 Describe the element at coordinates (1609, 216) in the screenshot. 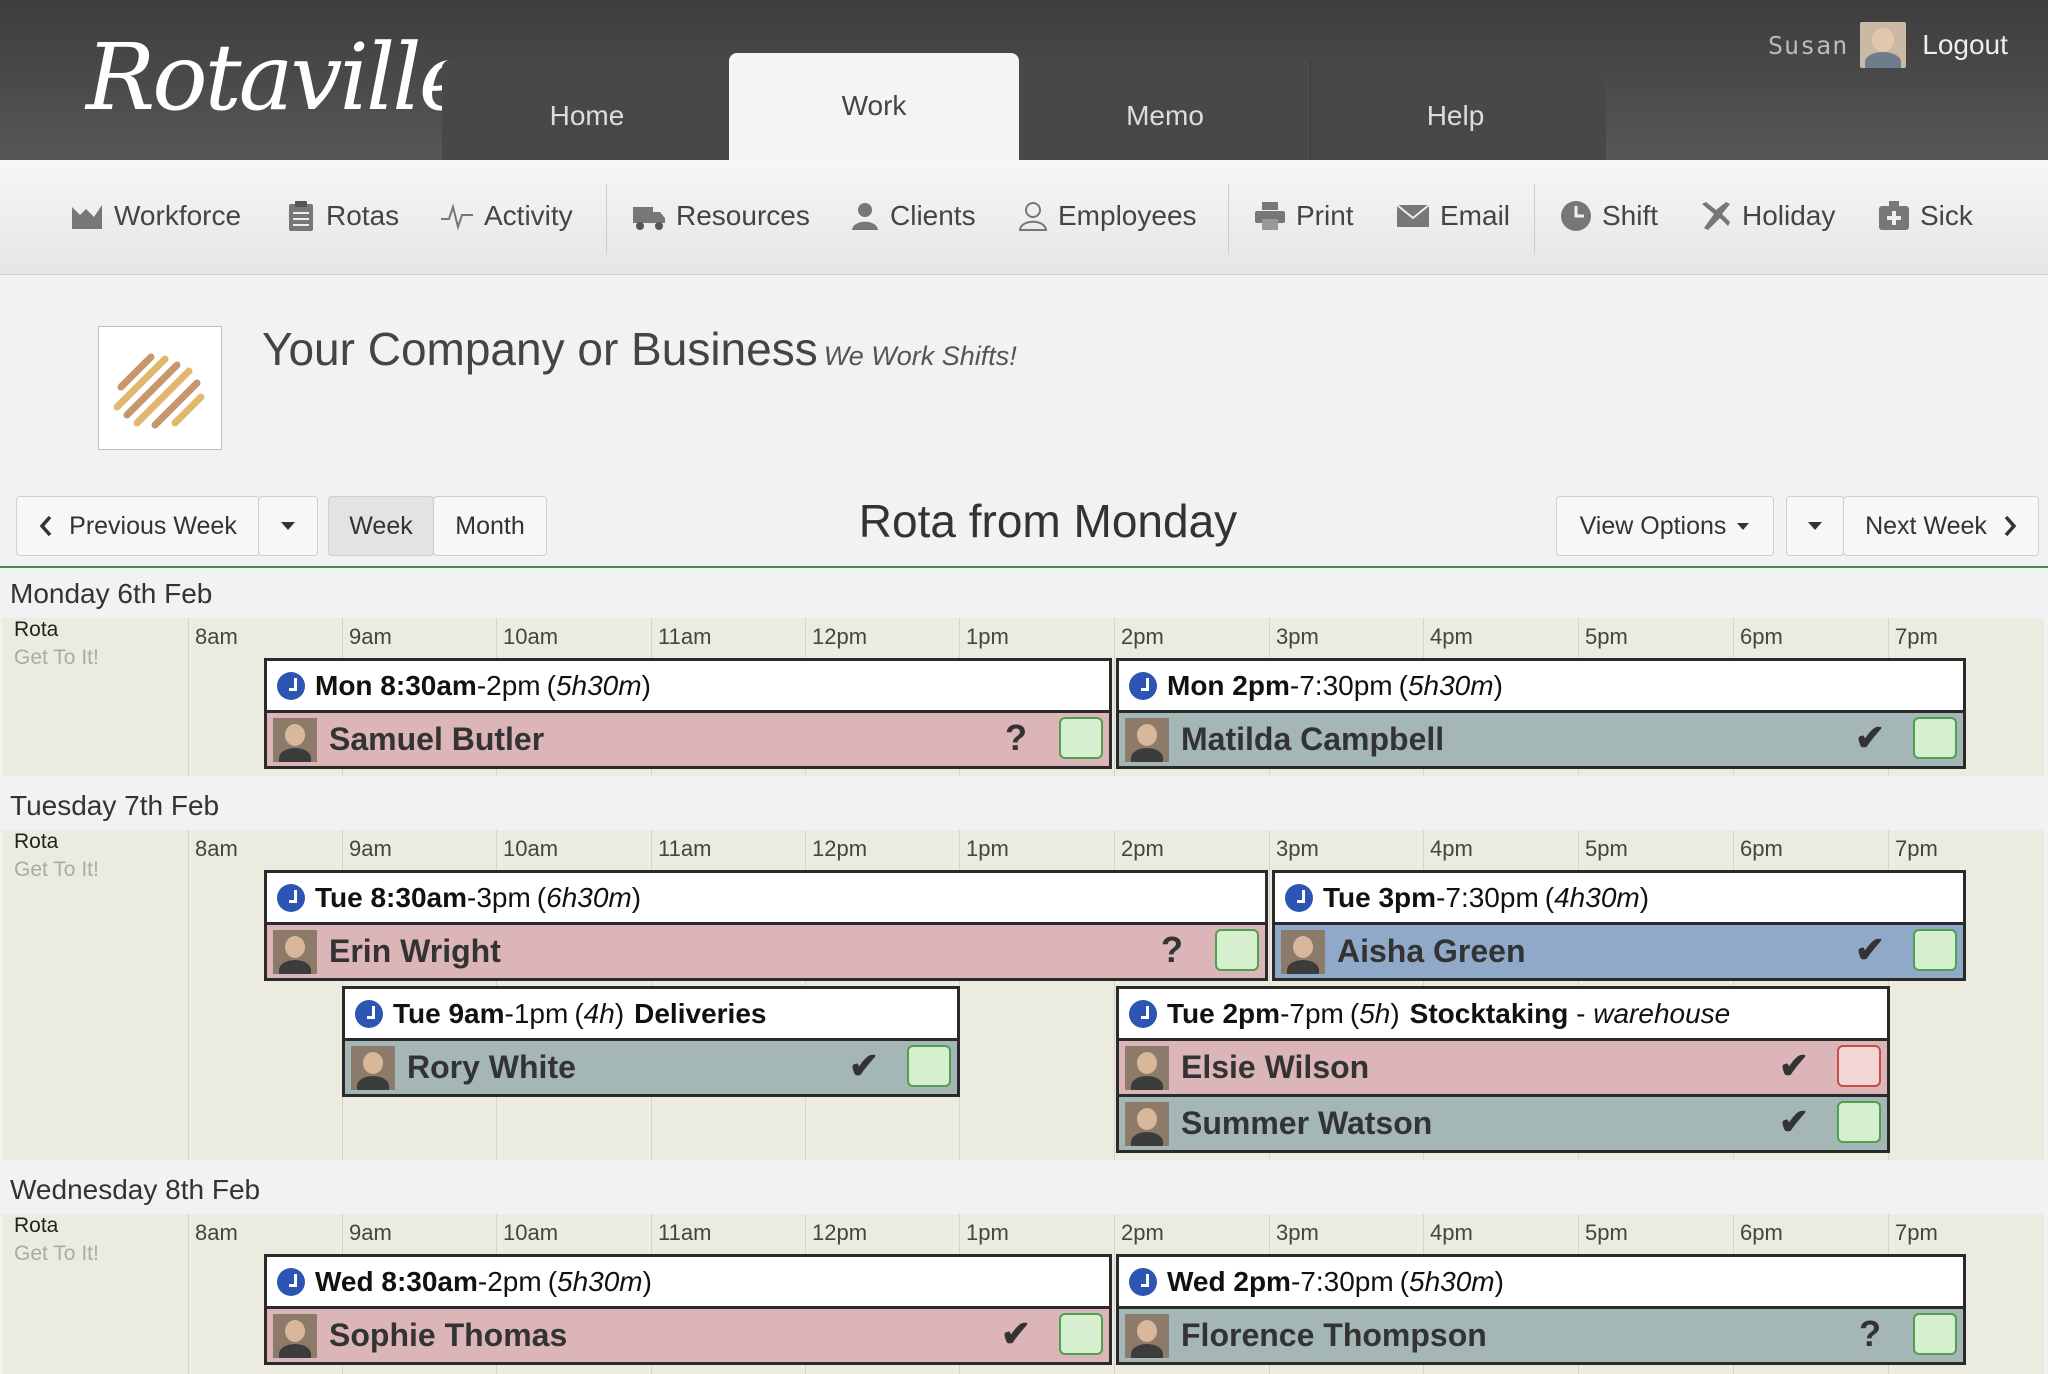

I see `shift-button: Shift` at that location.